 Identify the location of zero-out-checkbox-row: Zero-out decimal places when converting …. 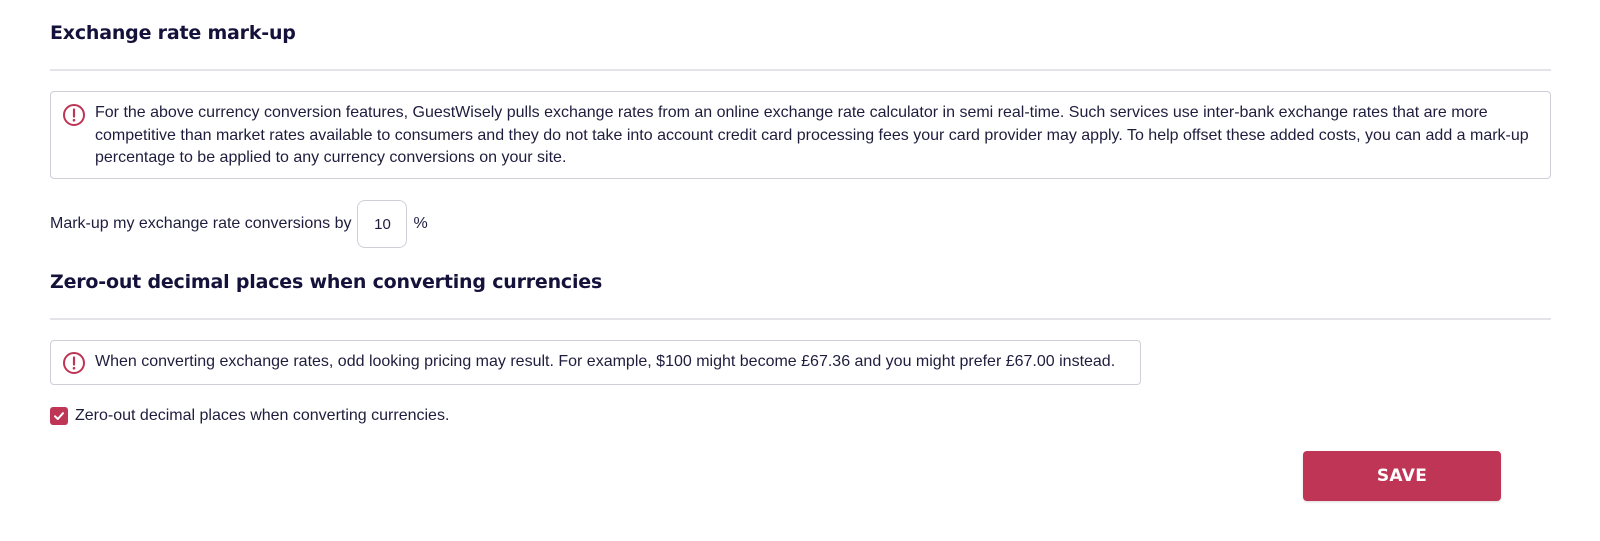
(249, 416).